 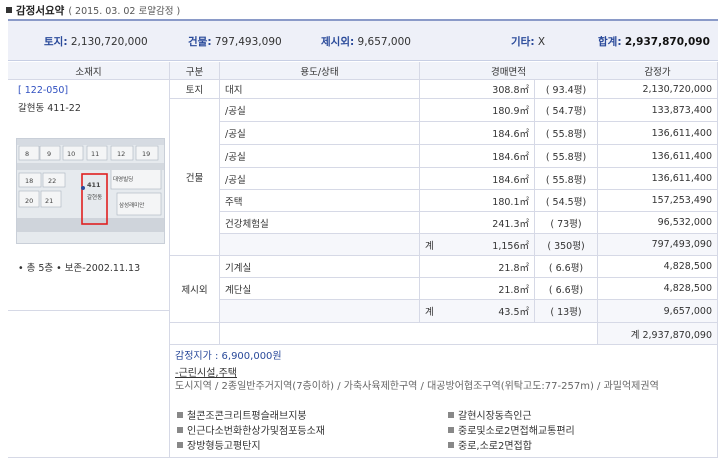 What do you see at coordinates (40, 10) in the screenshot?
I see `section-title: 감정서요약` at bounding box center [40, 10].